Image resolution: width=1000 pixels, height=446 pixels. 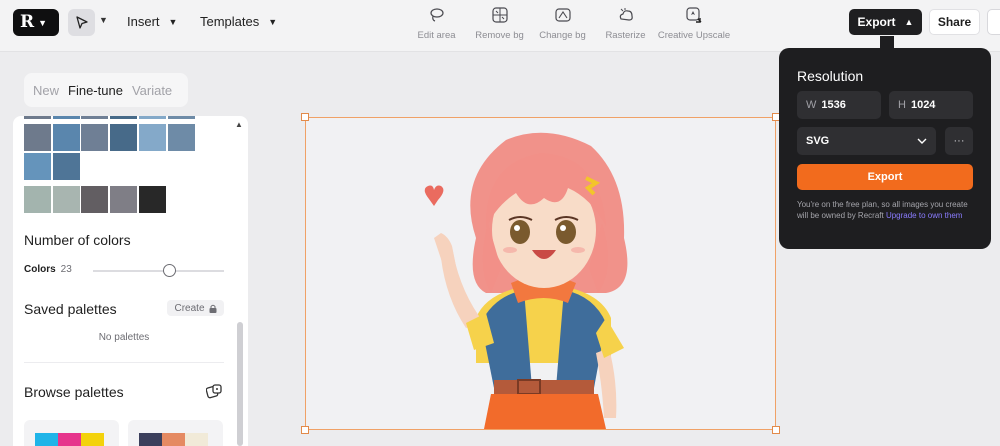 What do you see at coordinates (158, 271) in the screenshot?
I see `colors-slider-track` at bounding box center [158, 271].